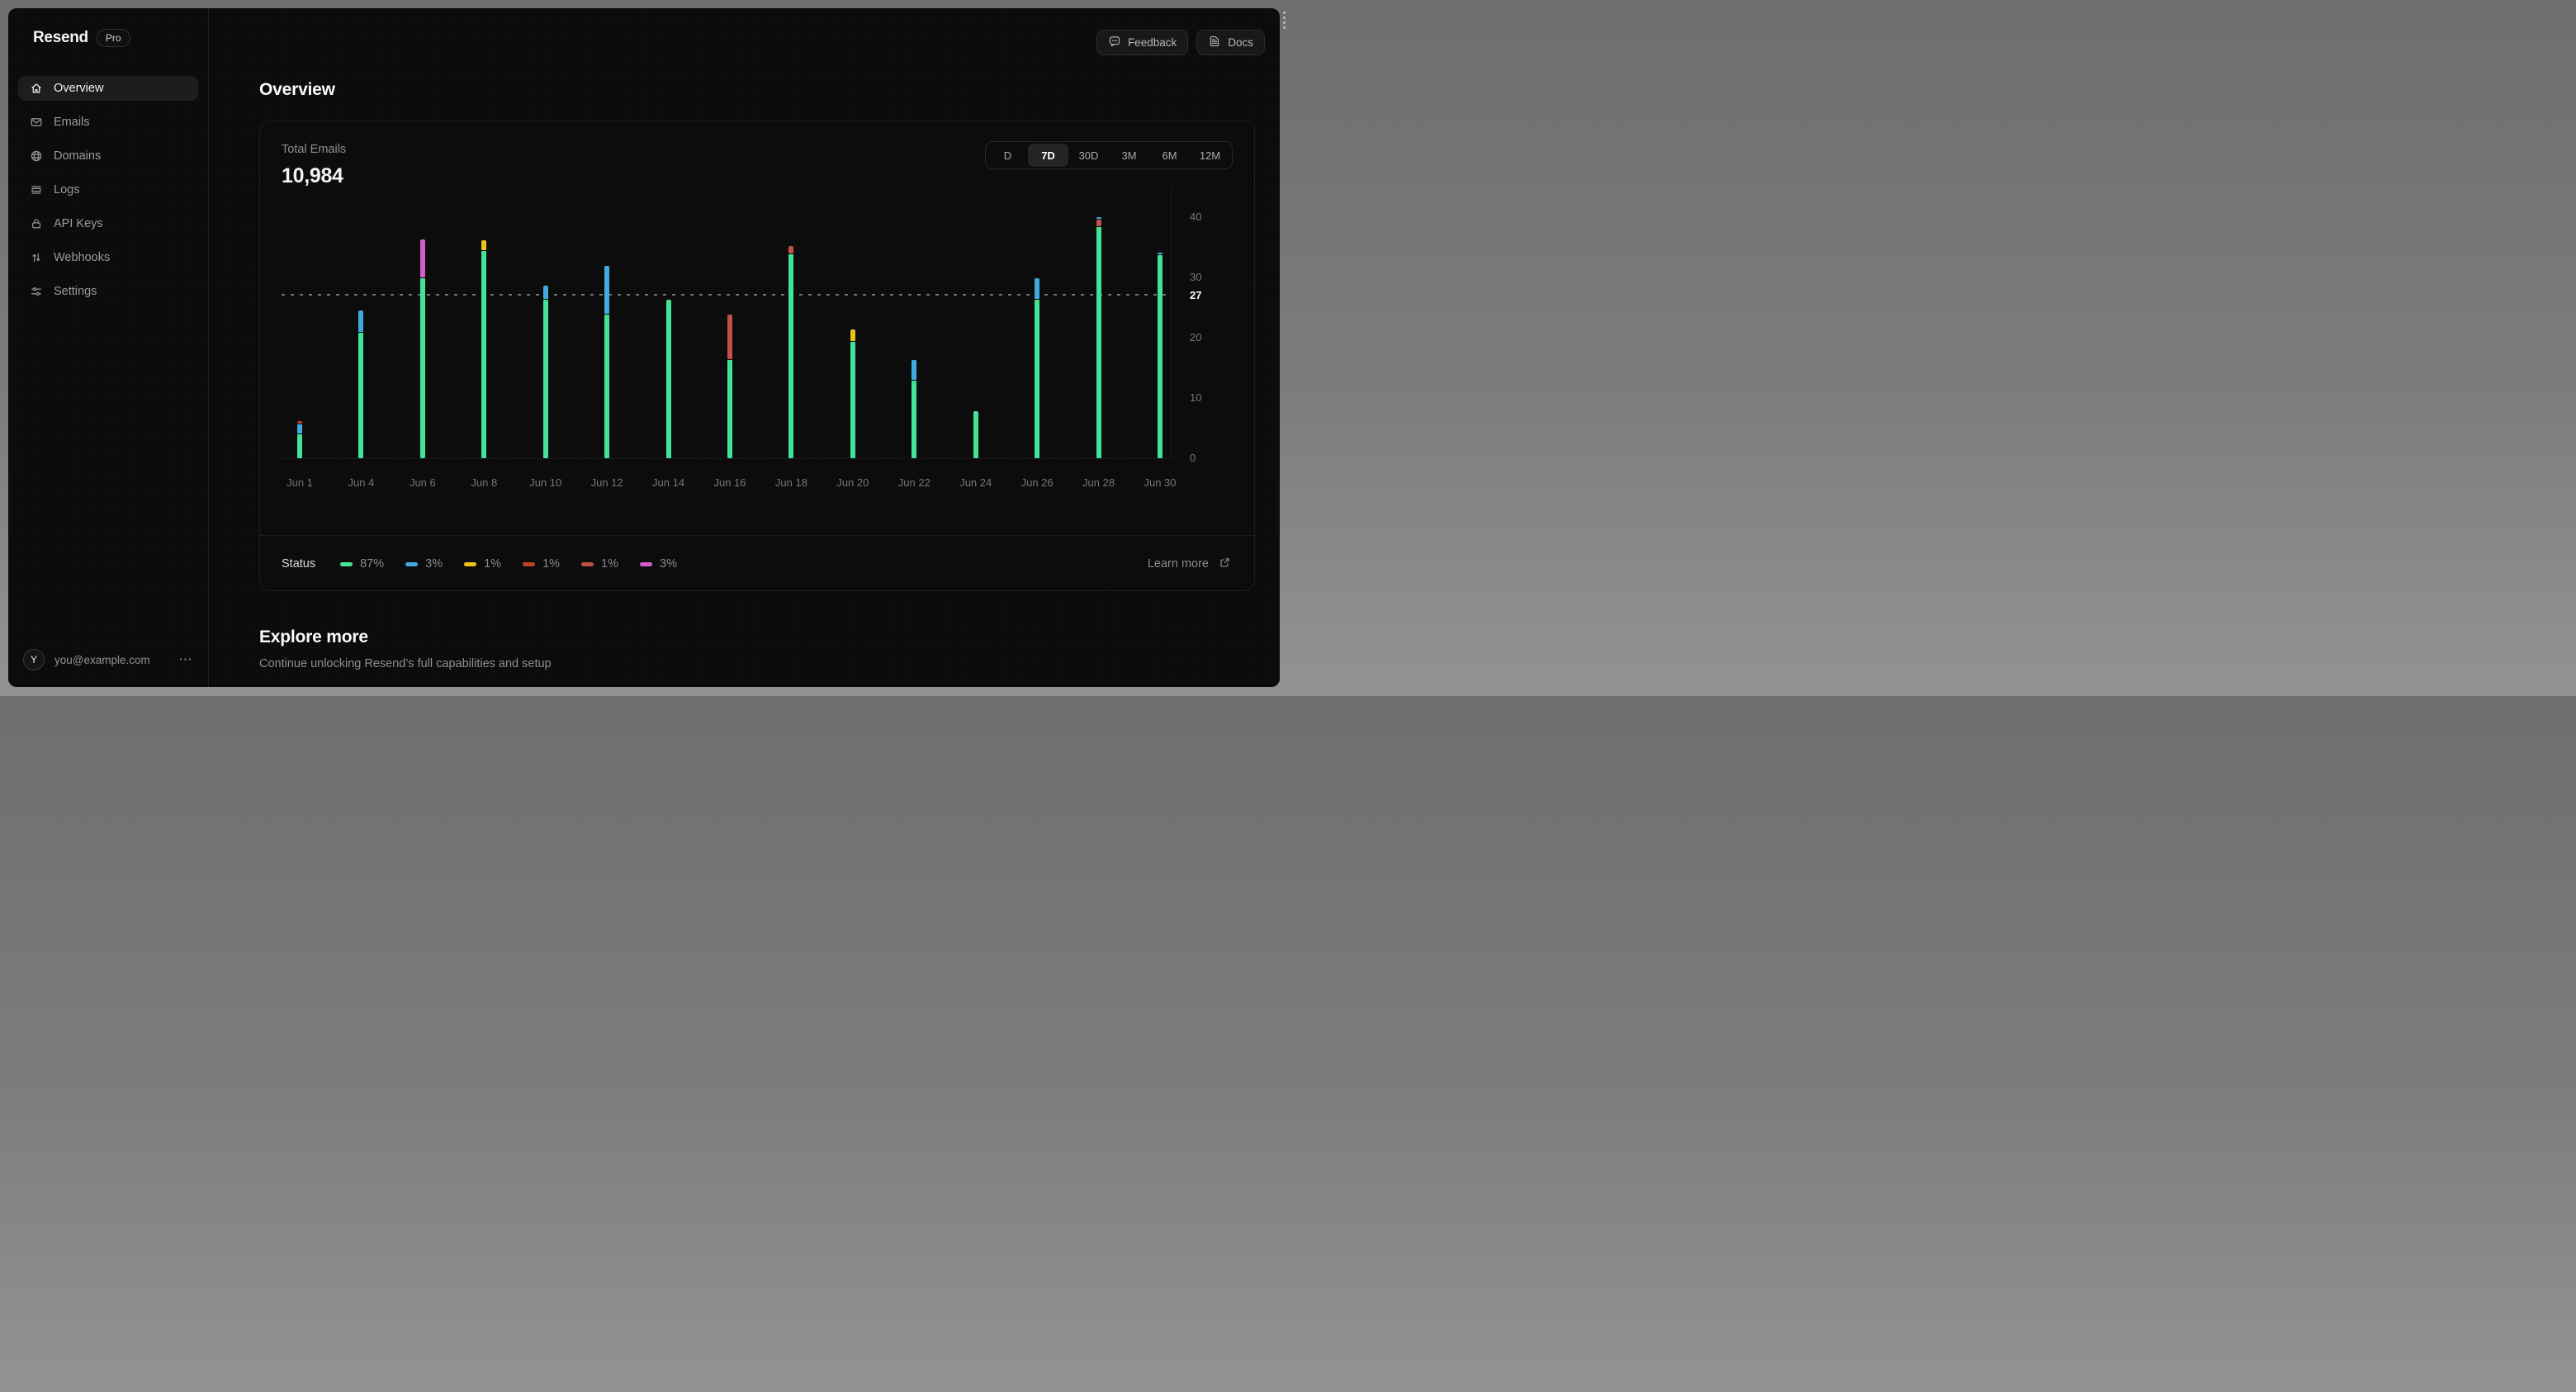  I want to click on home-icon, so click(36, 88).